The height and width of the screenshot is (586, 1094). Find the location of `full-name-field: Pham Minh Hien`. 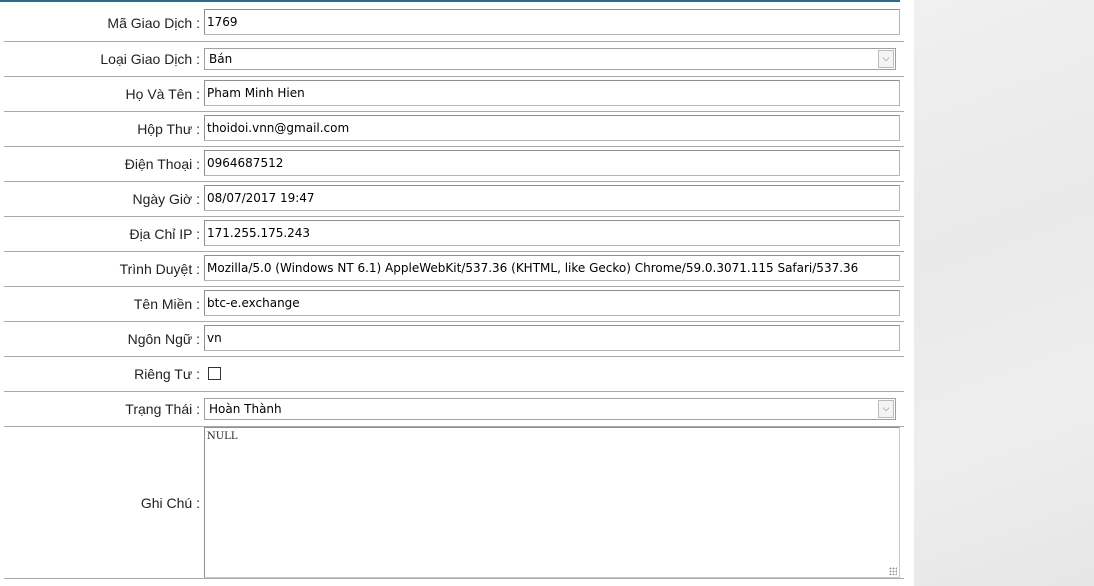

full-name-field: Pham Minh Hien is located at coordinates (552, 93).